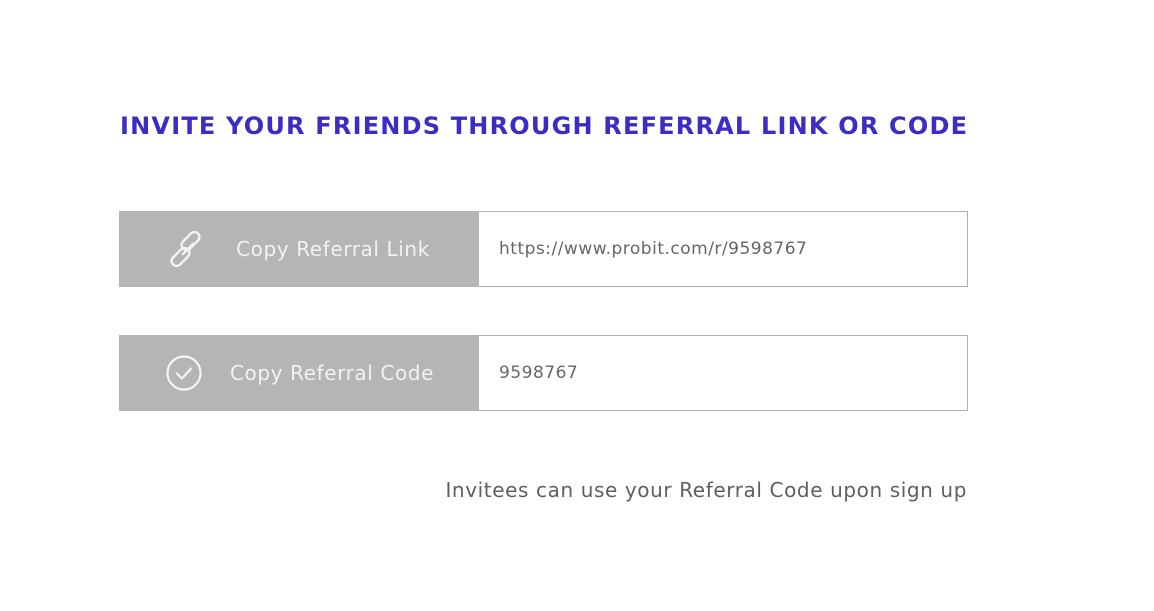  I want to click on check-circle-icon, so click(184, 373).